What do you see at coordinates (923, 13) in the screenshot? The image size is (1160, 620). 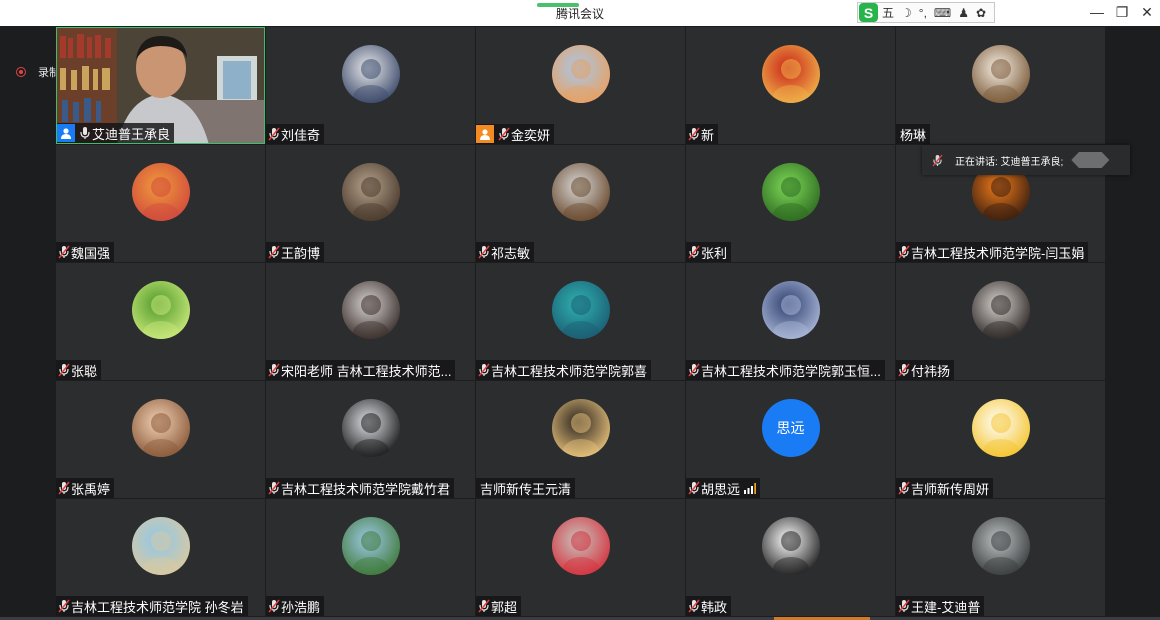 I see `punctuation-icon: °,` at bounding box center [923, 13].